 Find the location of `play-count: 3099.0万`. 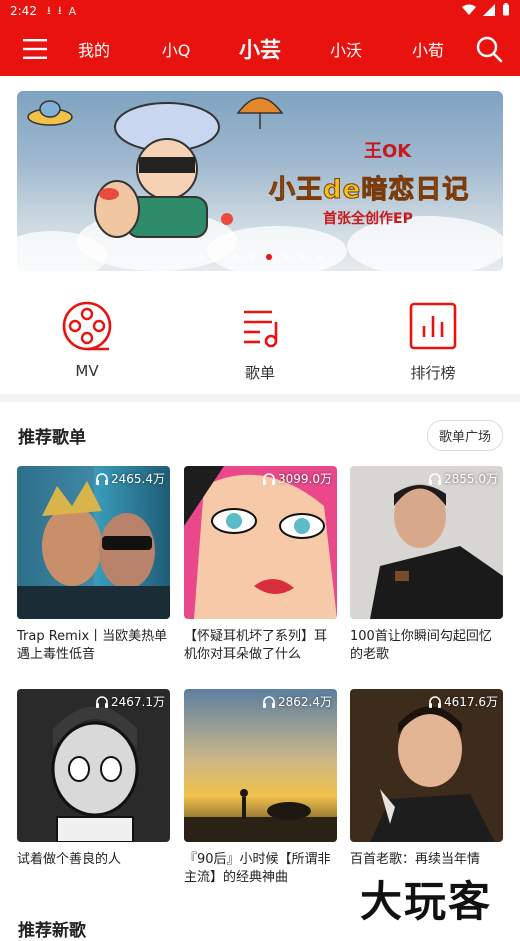

play-count: 3099.0万 is located at coordinates (297, 478).